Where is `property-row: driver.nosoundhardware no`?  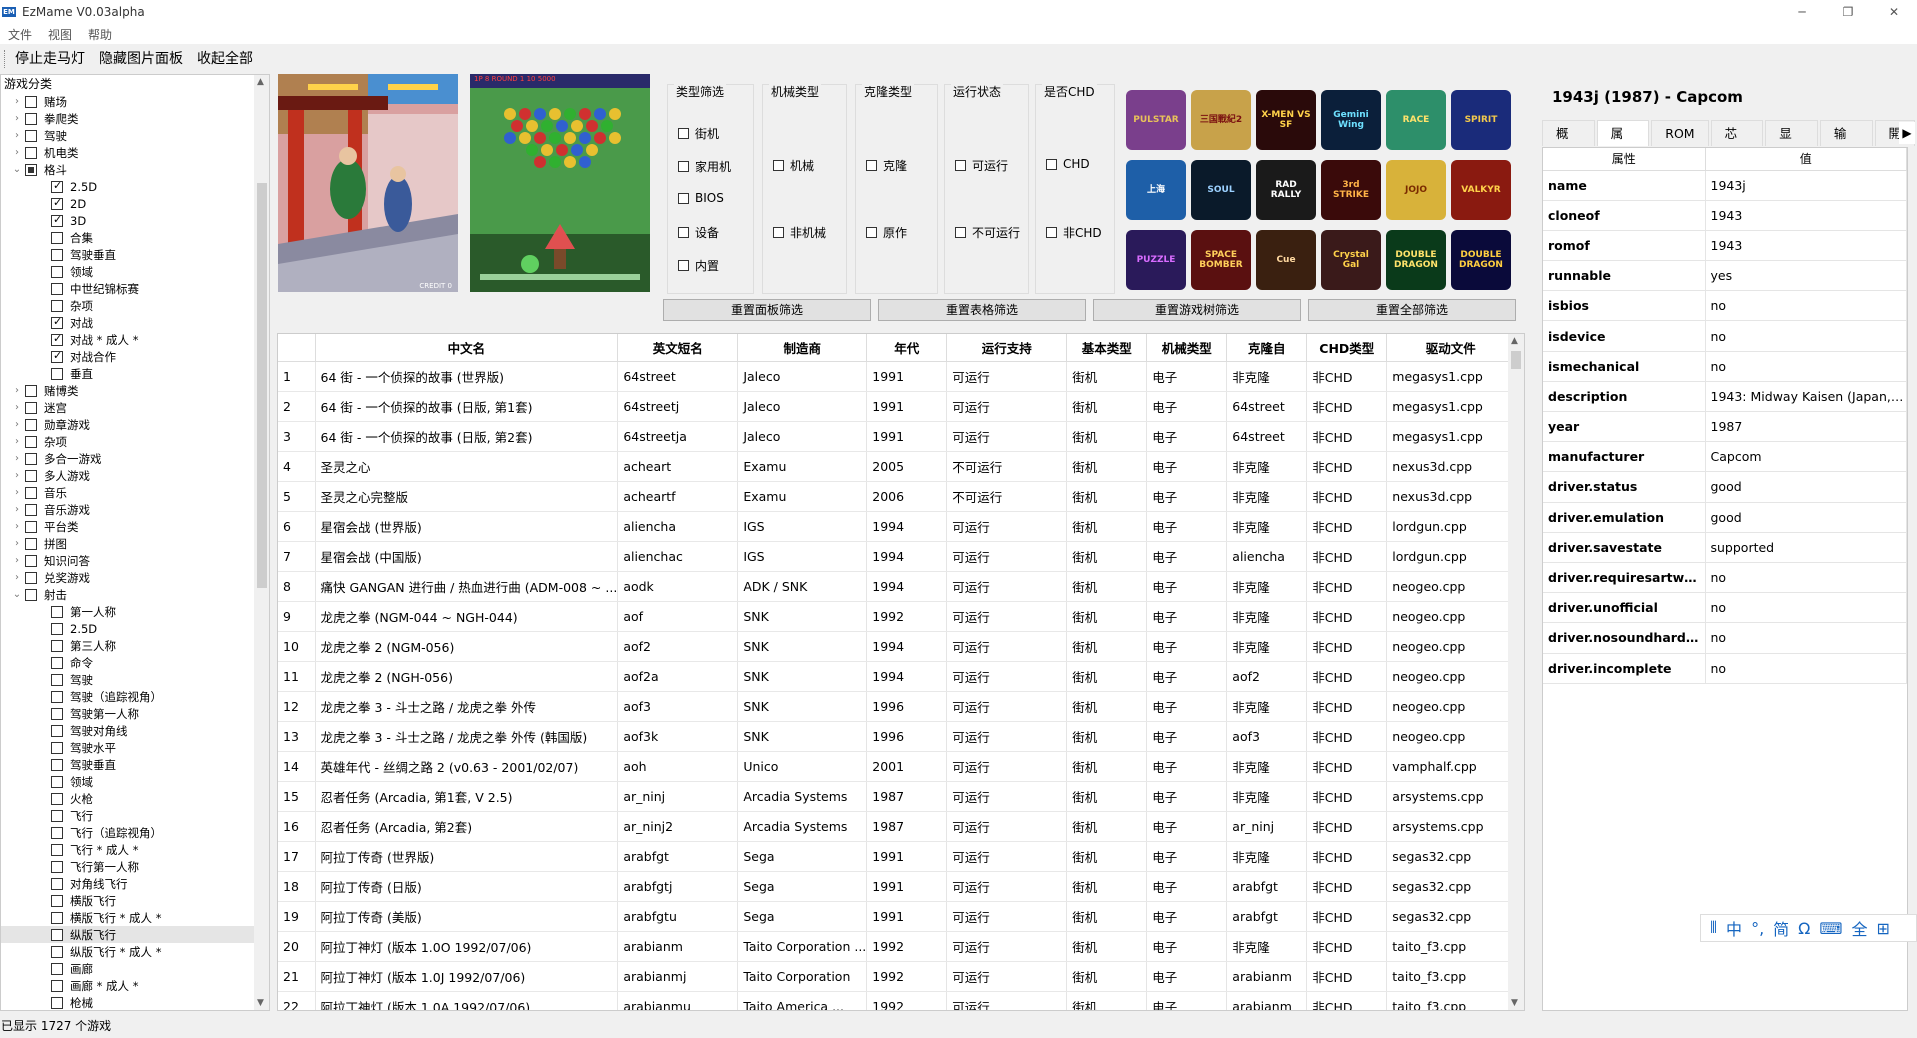
property-row: driver.nosoundhardware no is located at coordinates (1725, 638).